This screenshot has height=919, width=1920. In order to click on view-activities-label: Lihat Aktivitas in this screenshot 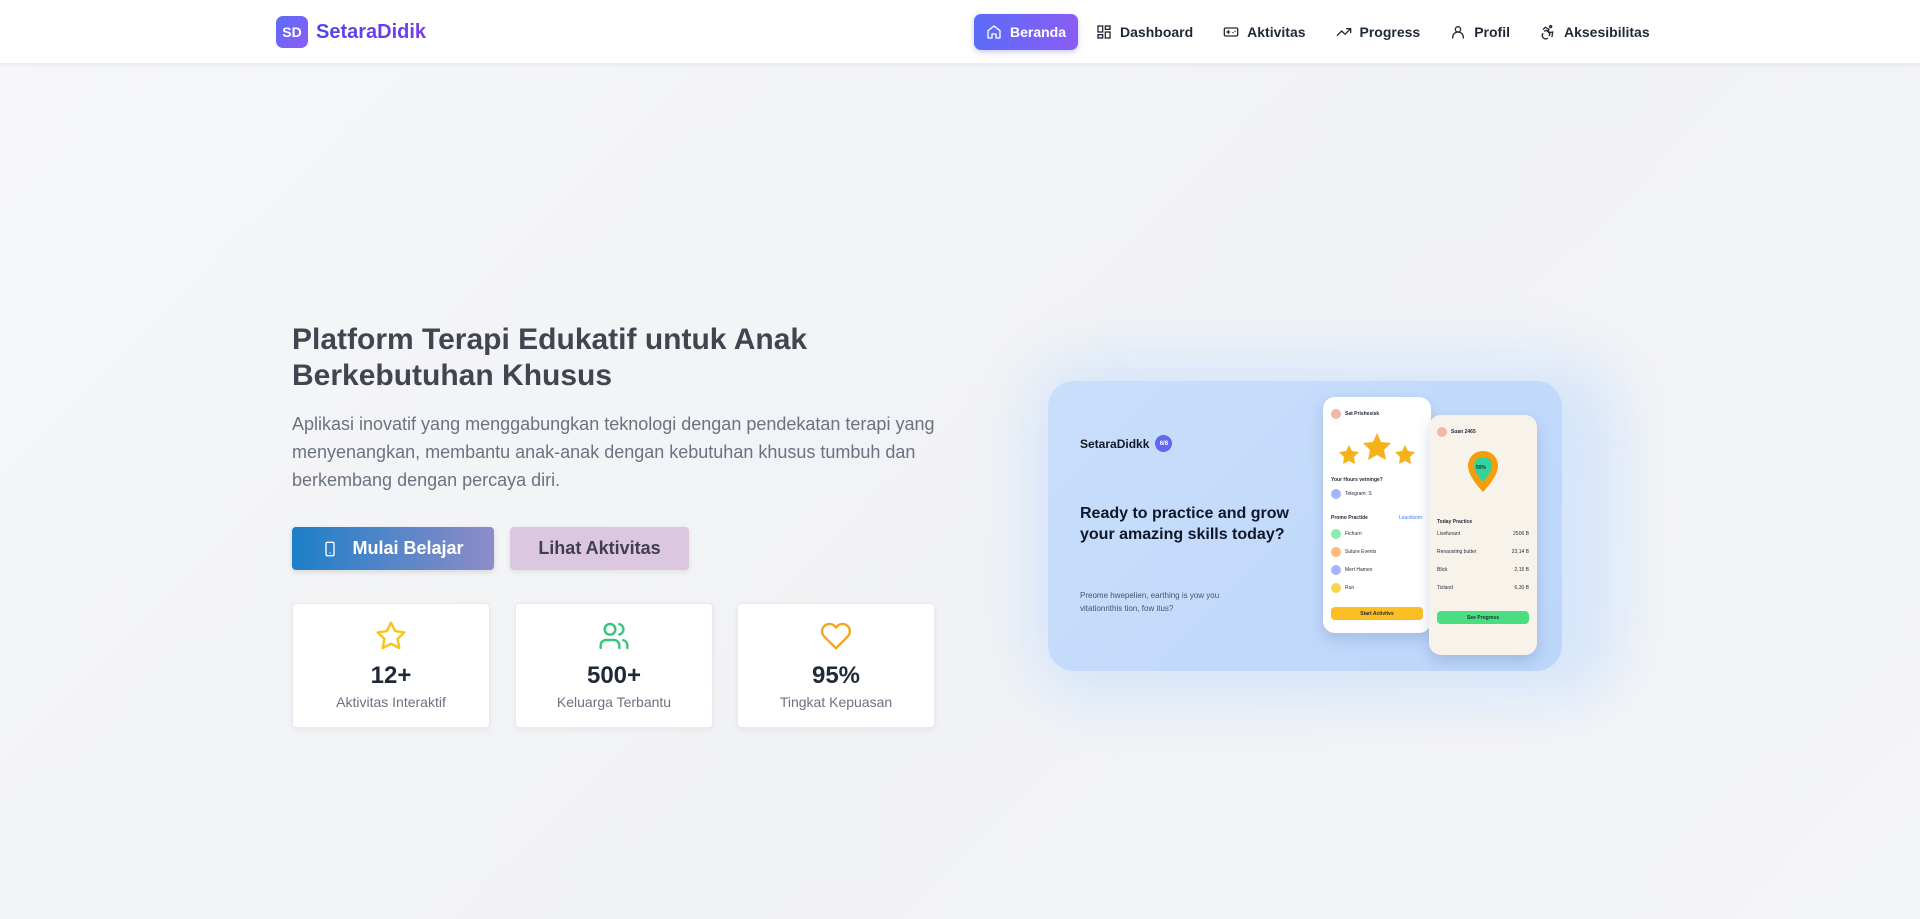, I will do `click(599, 548)`.